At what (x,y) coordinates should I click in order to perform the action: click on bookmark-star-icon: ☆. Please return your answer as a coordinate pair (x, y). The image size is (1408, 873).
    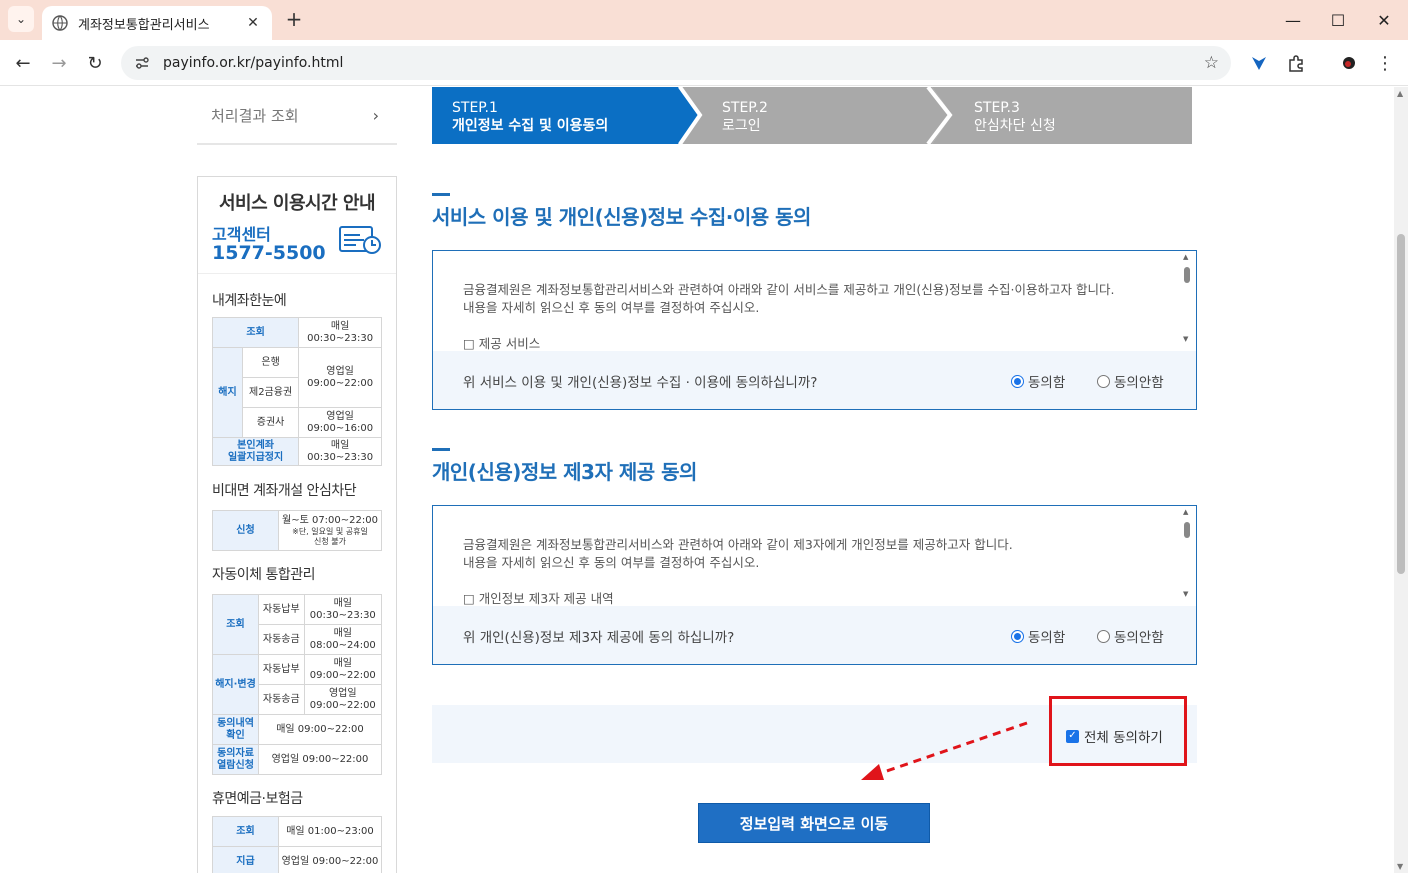
    Looking at the image, I should click on (1211, 63).